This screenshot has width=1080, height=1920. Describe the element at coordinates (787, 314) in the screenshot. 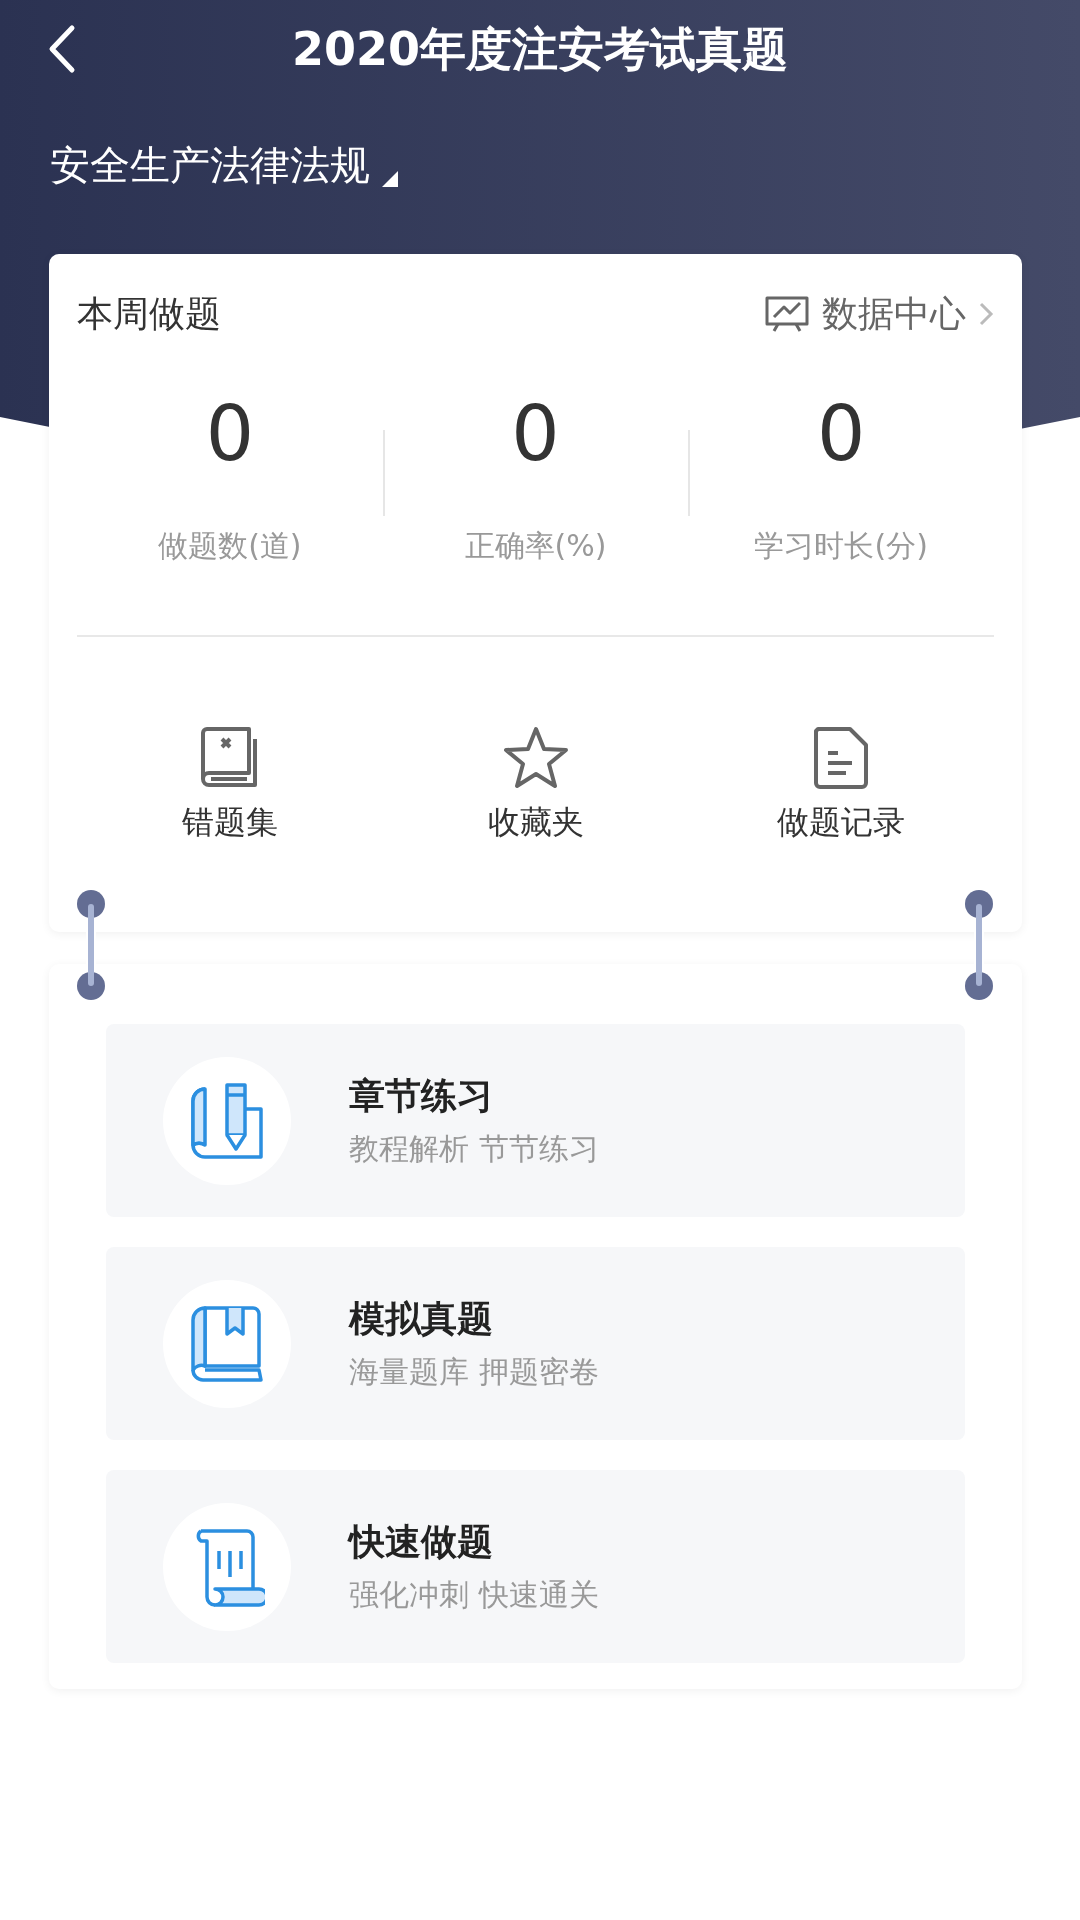

I see `chart-board-icon` at that location.